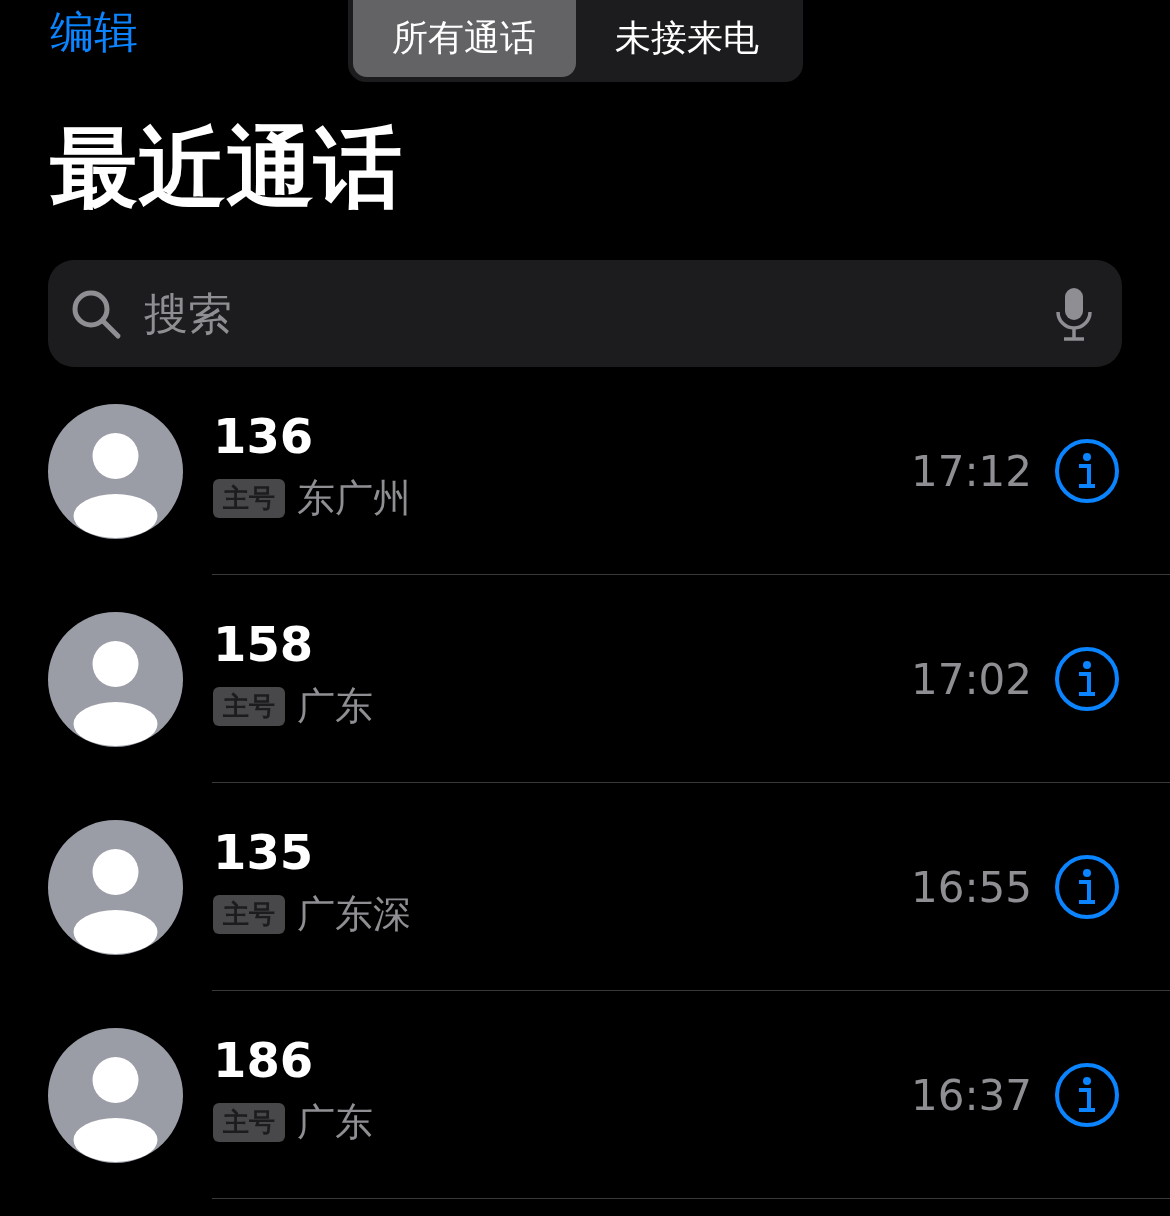 The image size is (1170, 1216). Describe the element at coordinates (264, 1060) in the screenshot. I see `phone-number: 186` at that location.